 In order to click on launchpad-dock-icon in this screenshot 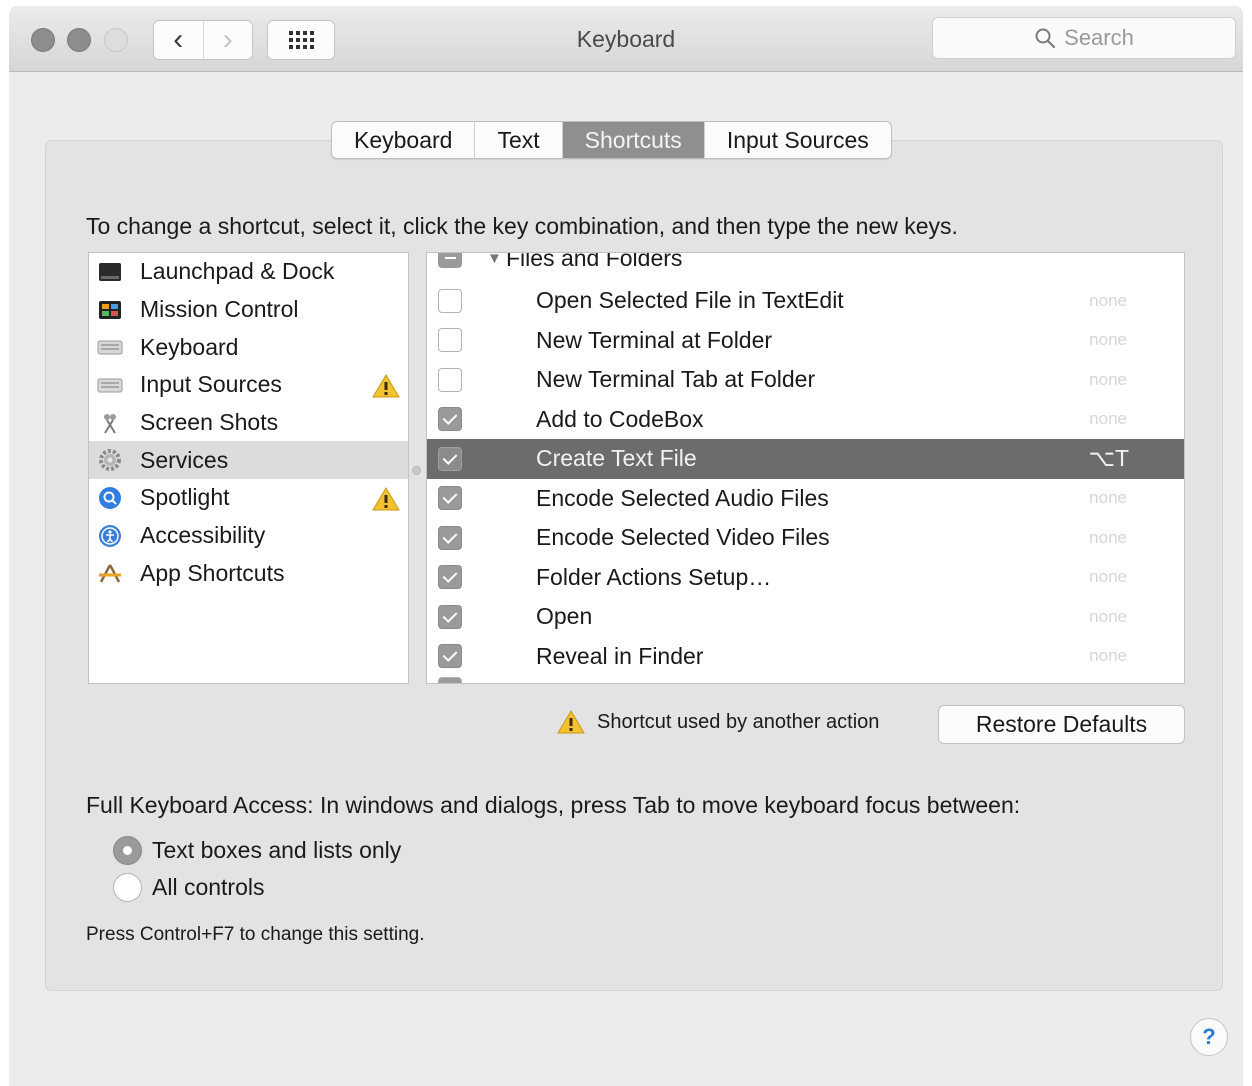, I will do `click(110, 272)`.